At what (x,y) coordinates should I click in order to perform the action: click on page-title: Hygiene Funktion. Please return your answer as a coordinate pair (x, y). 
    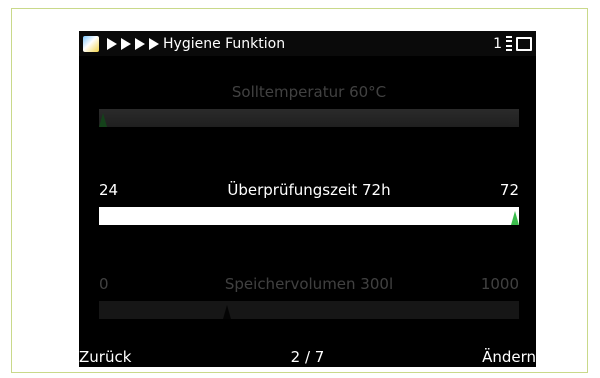
    Looking at the image, I should click on (224, 43).